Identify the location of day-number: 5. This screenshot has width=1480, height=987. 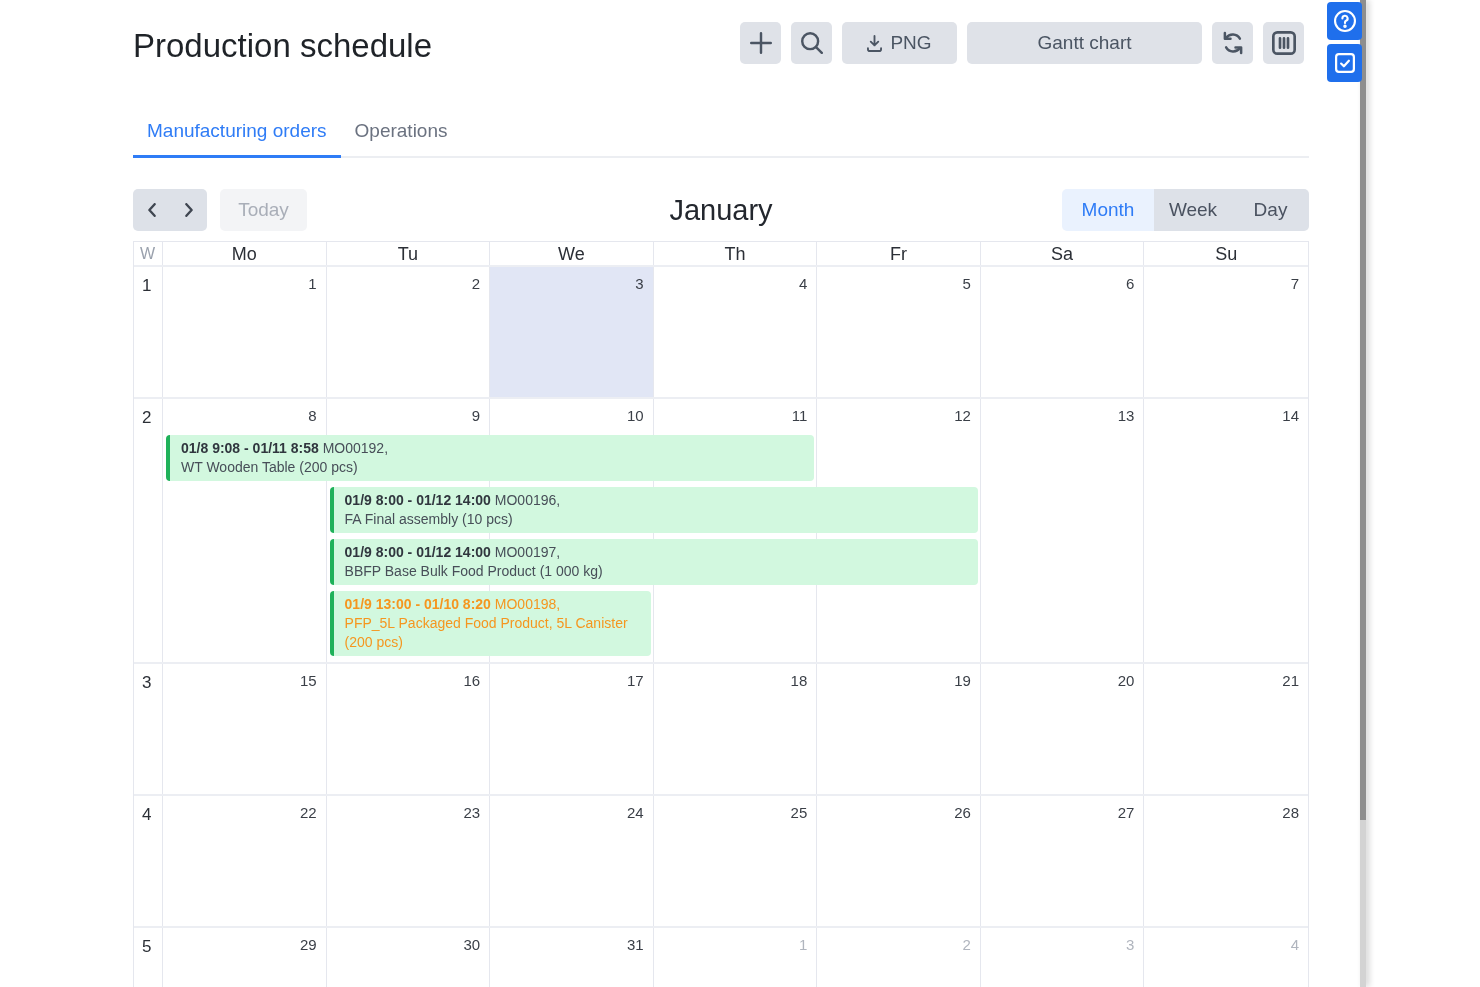
(966, 284).